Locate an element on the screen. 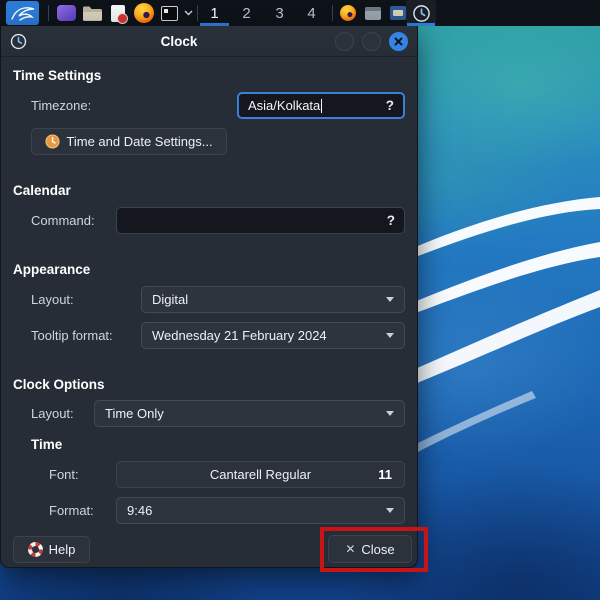 This screenshot has width=600, height=600. close-button: ✕ Close is located at coordinates (370, 549).